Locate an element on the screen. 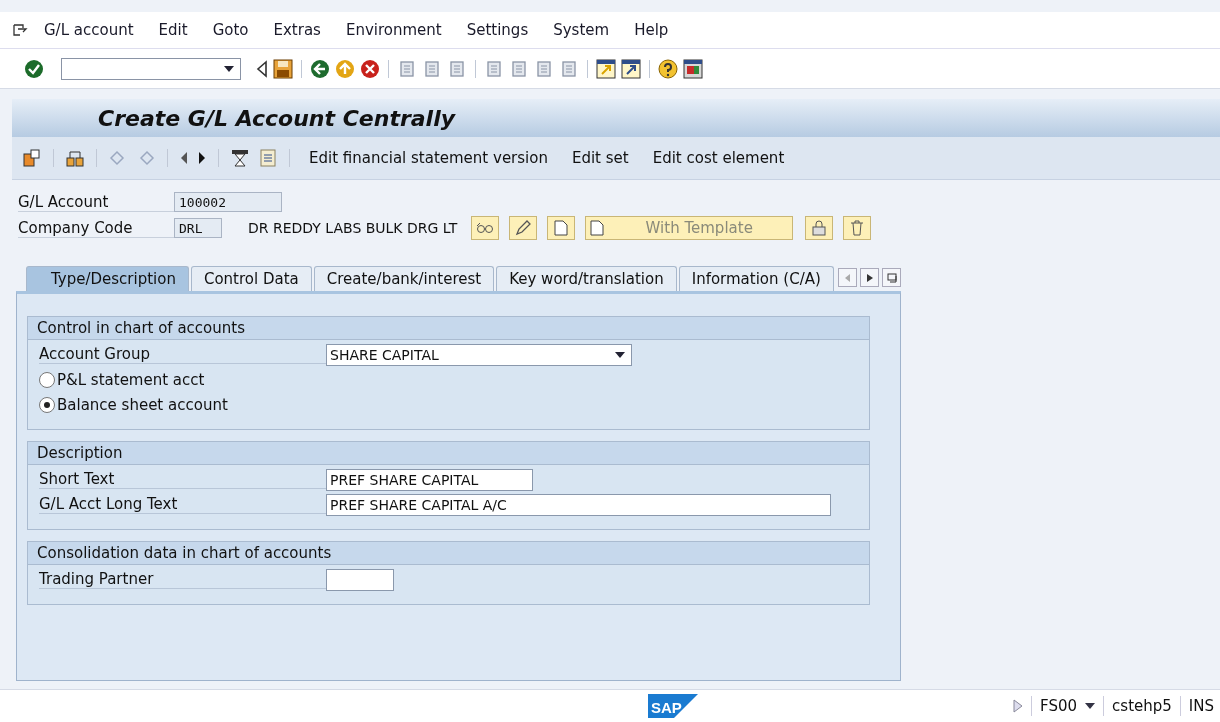 The width and height of the screenshot is (1220, 722). trash-icon is located at coordinates (857, 228).